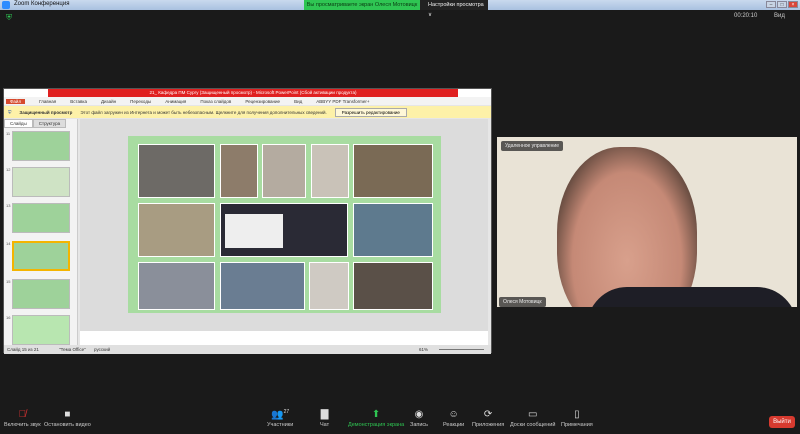  I want to click on muted-mic-icon: 🎙̸, so click(22, 414).